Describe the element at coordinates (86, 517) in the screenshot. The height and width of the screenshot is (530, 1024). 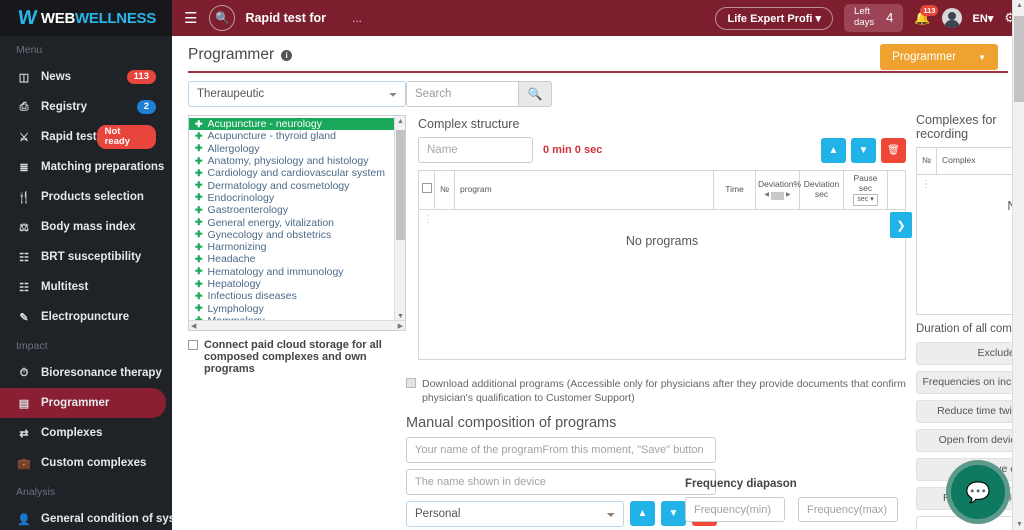
I see `sidebar-item-general-condition: 👤 General condition of systems` at that location.